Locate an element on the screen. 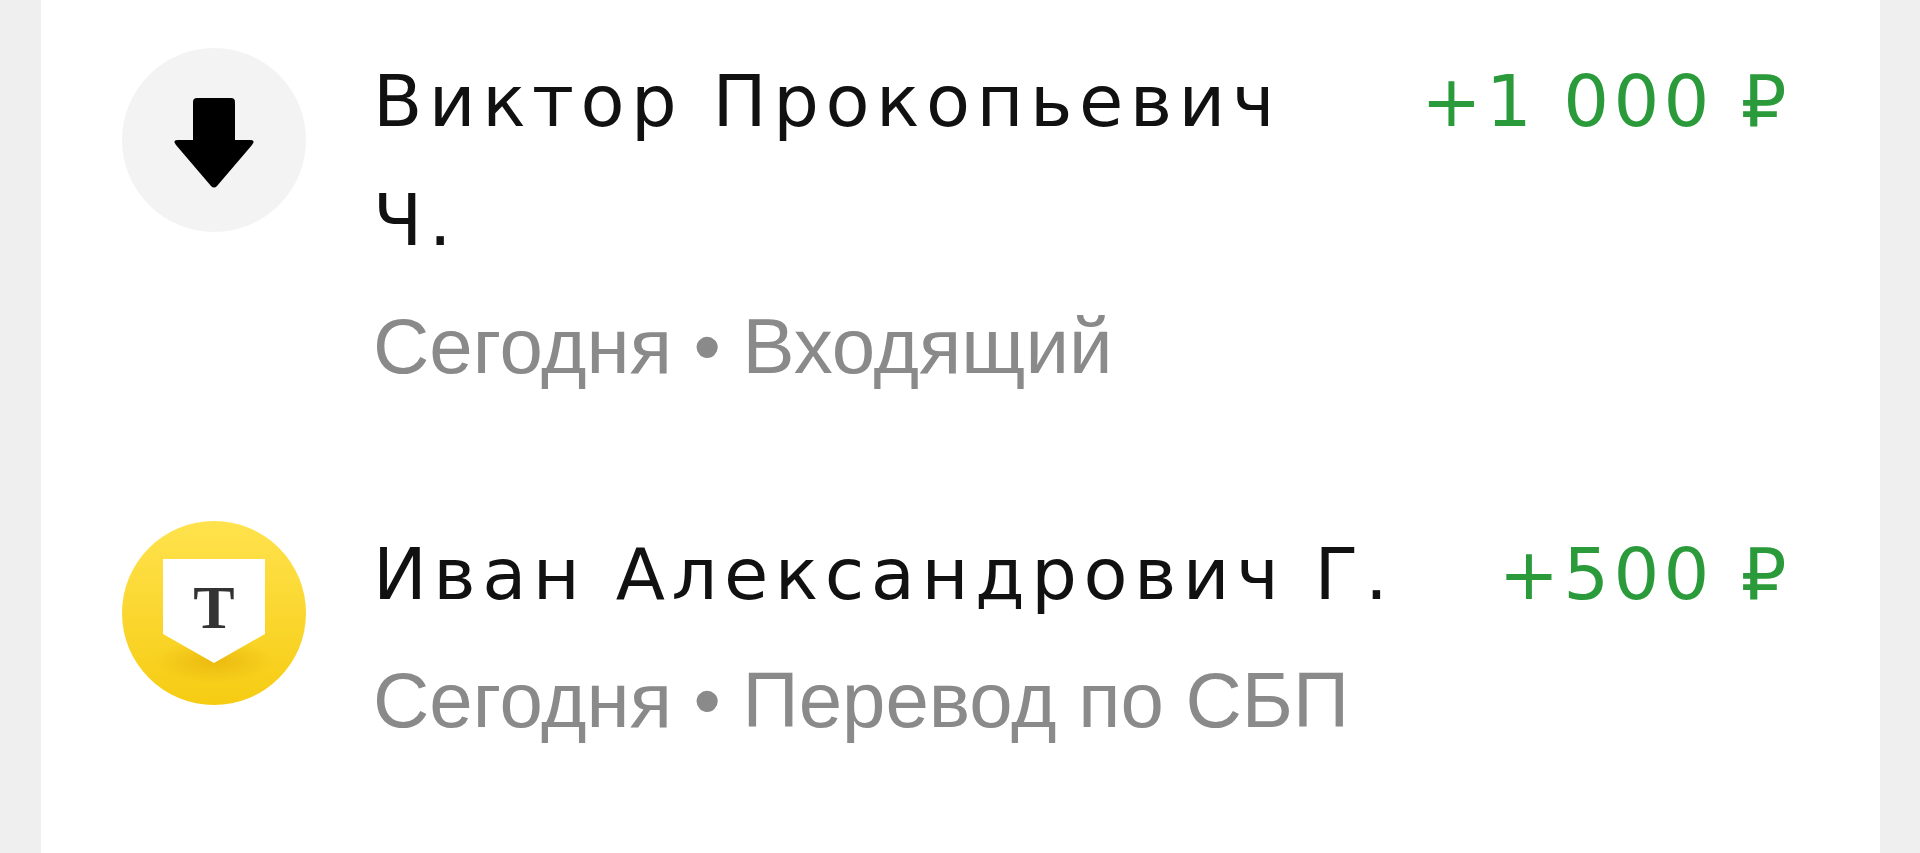 This screenshot has width=1920, height=853. amount-text: +500 ₽ is located at coordinates (1644, 574).